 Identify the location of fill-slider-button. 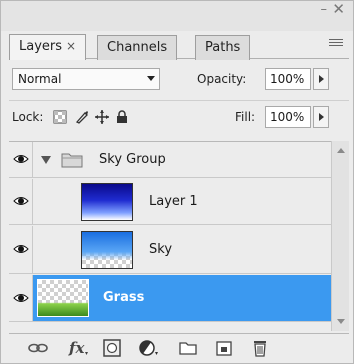
(321, 117).